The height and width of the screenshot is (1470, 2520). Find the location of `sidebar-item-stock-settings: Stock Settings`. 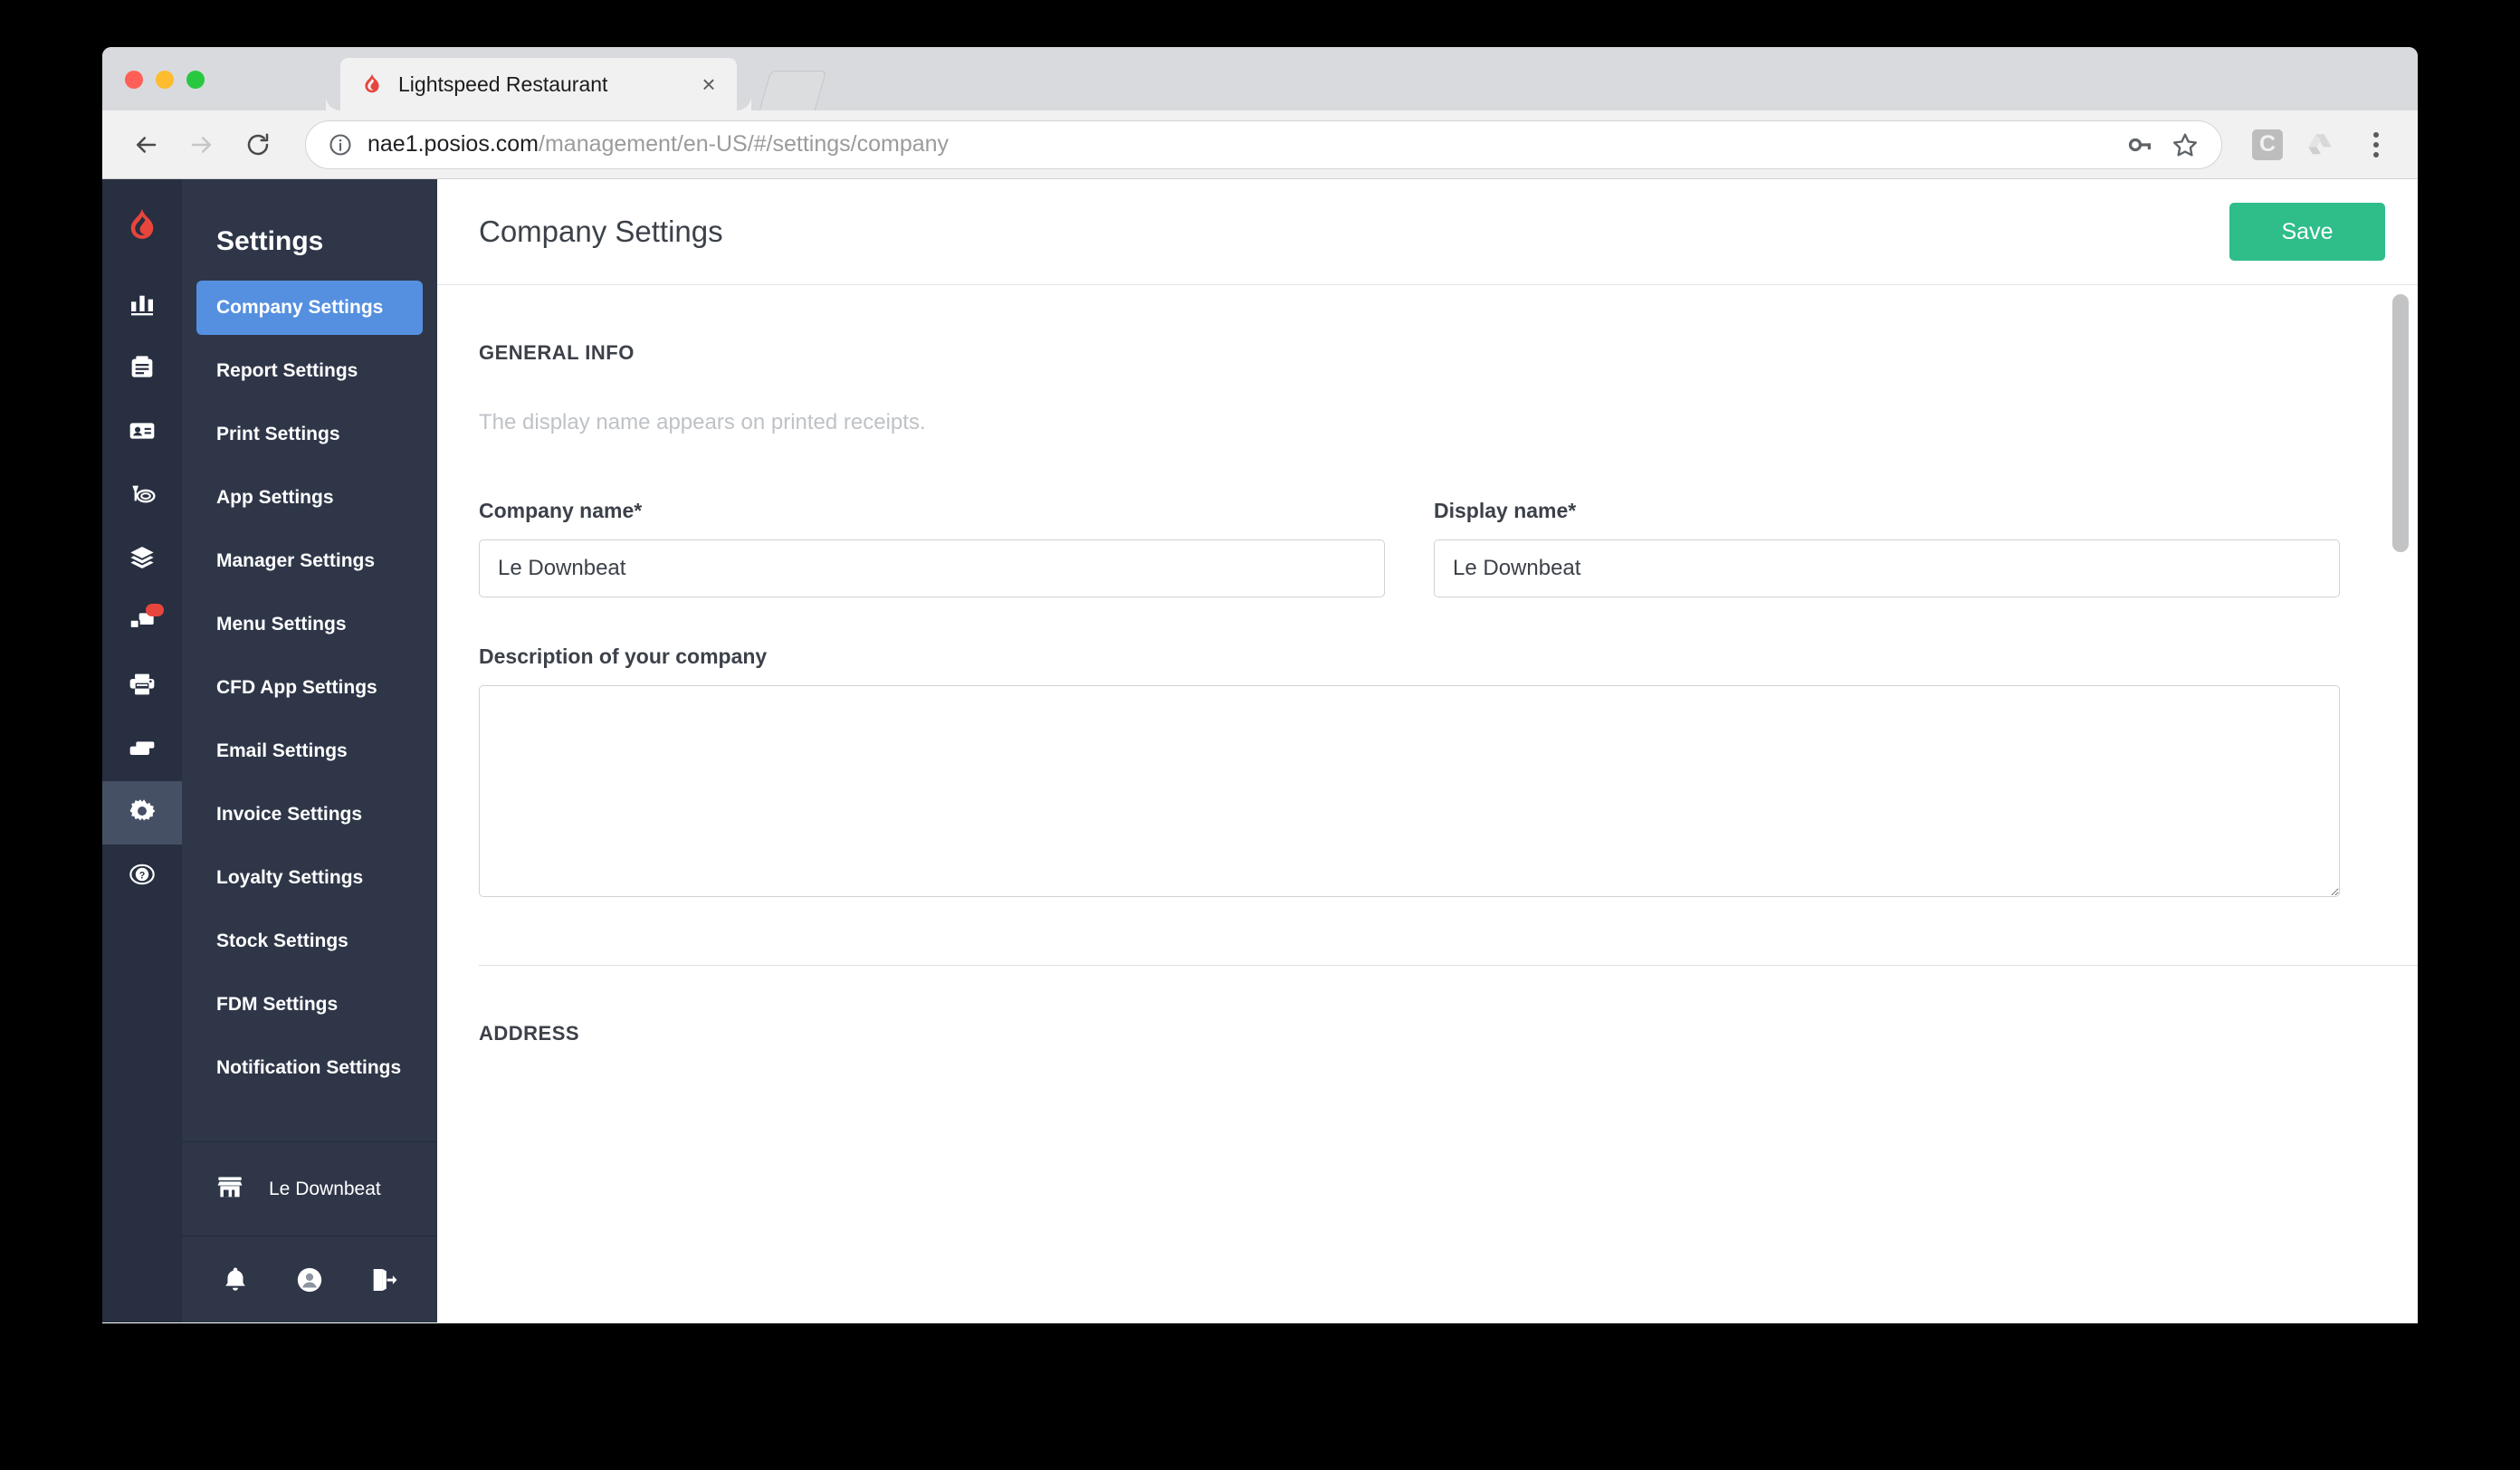

sidebar-item-stock-settings: Stock Settings is located at coordinates (309, 942).